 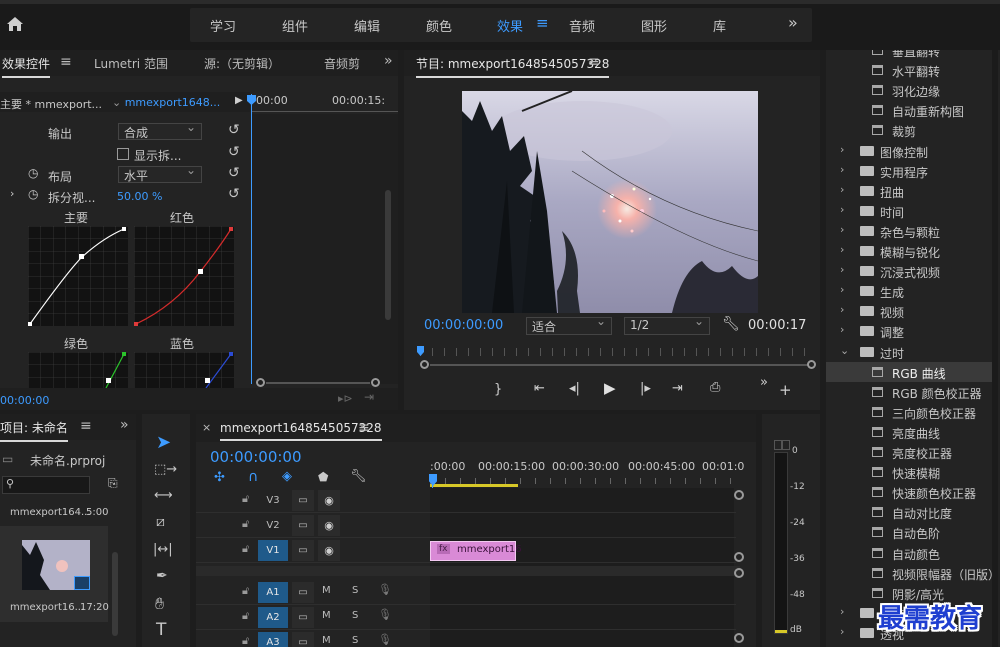 I want to click on workspace-tab-assembly: 组件, so click(x=295, y=25).